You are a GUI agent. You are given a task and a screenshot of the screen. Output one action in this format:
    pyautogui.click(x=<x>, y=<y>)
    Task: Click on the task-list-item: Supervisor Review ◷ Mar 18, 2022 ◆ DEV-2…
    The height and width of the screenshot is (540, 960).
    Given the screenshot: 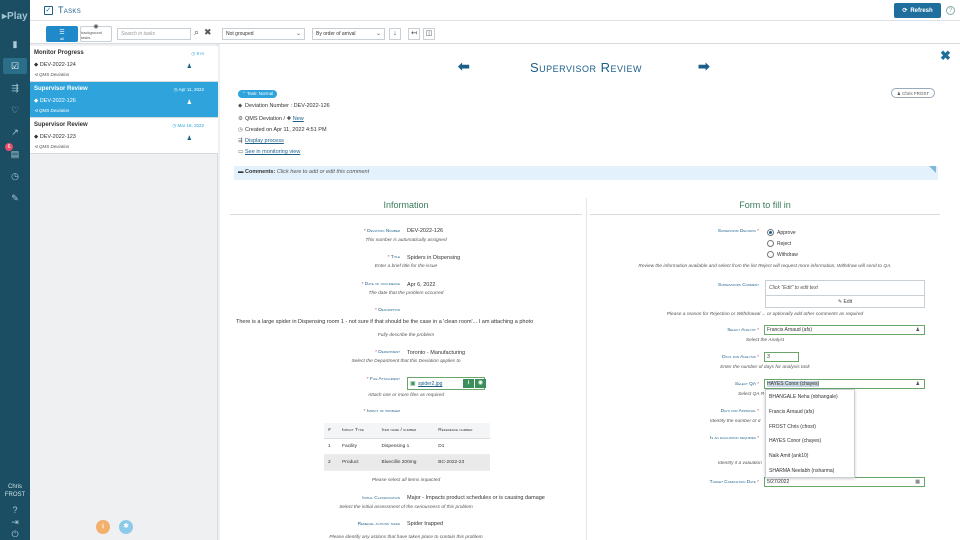 What is the action you would take?
    pyautogui.click(x=124, y=136)
    